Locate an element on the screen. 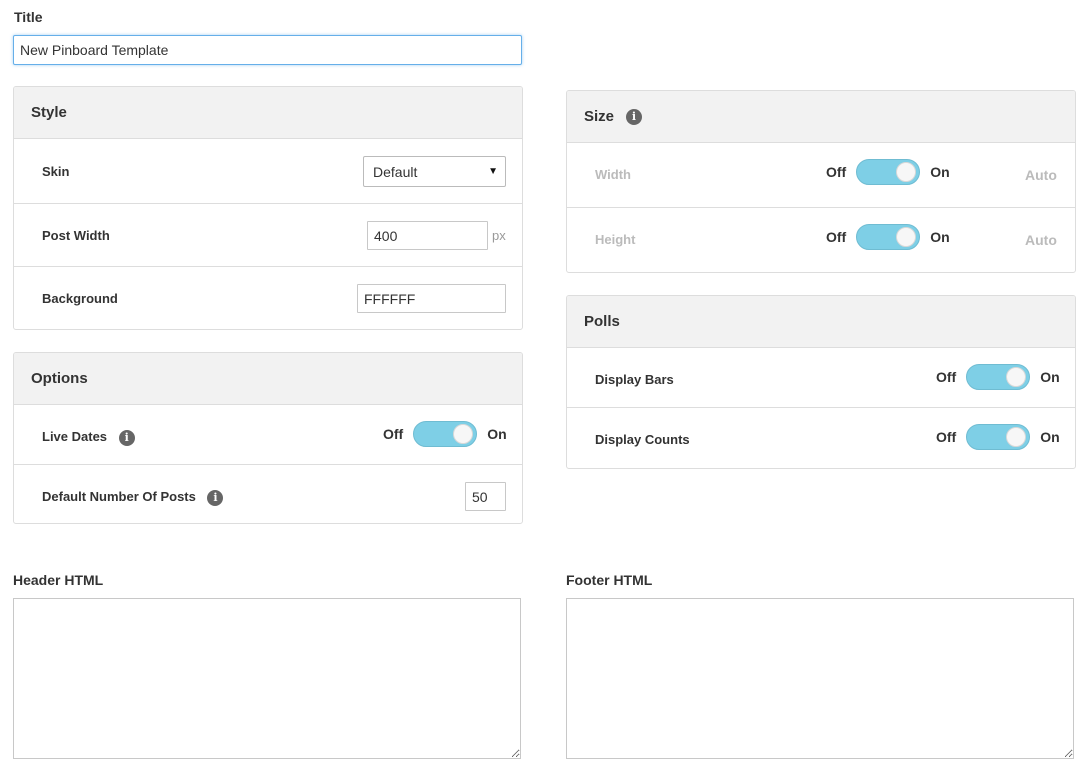  background-row: Background FFFFFF is located at coordinates (268, 298).